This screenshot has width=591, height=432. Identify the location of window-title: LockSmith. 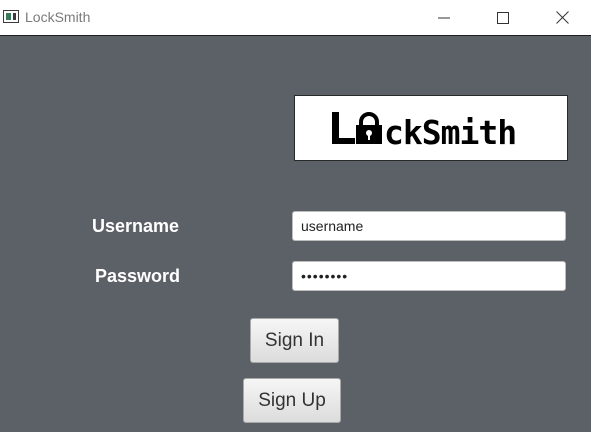
(58, 17).